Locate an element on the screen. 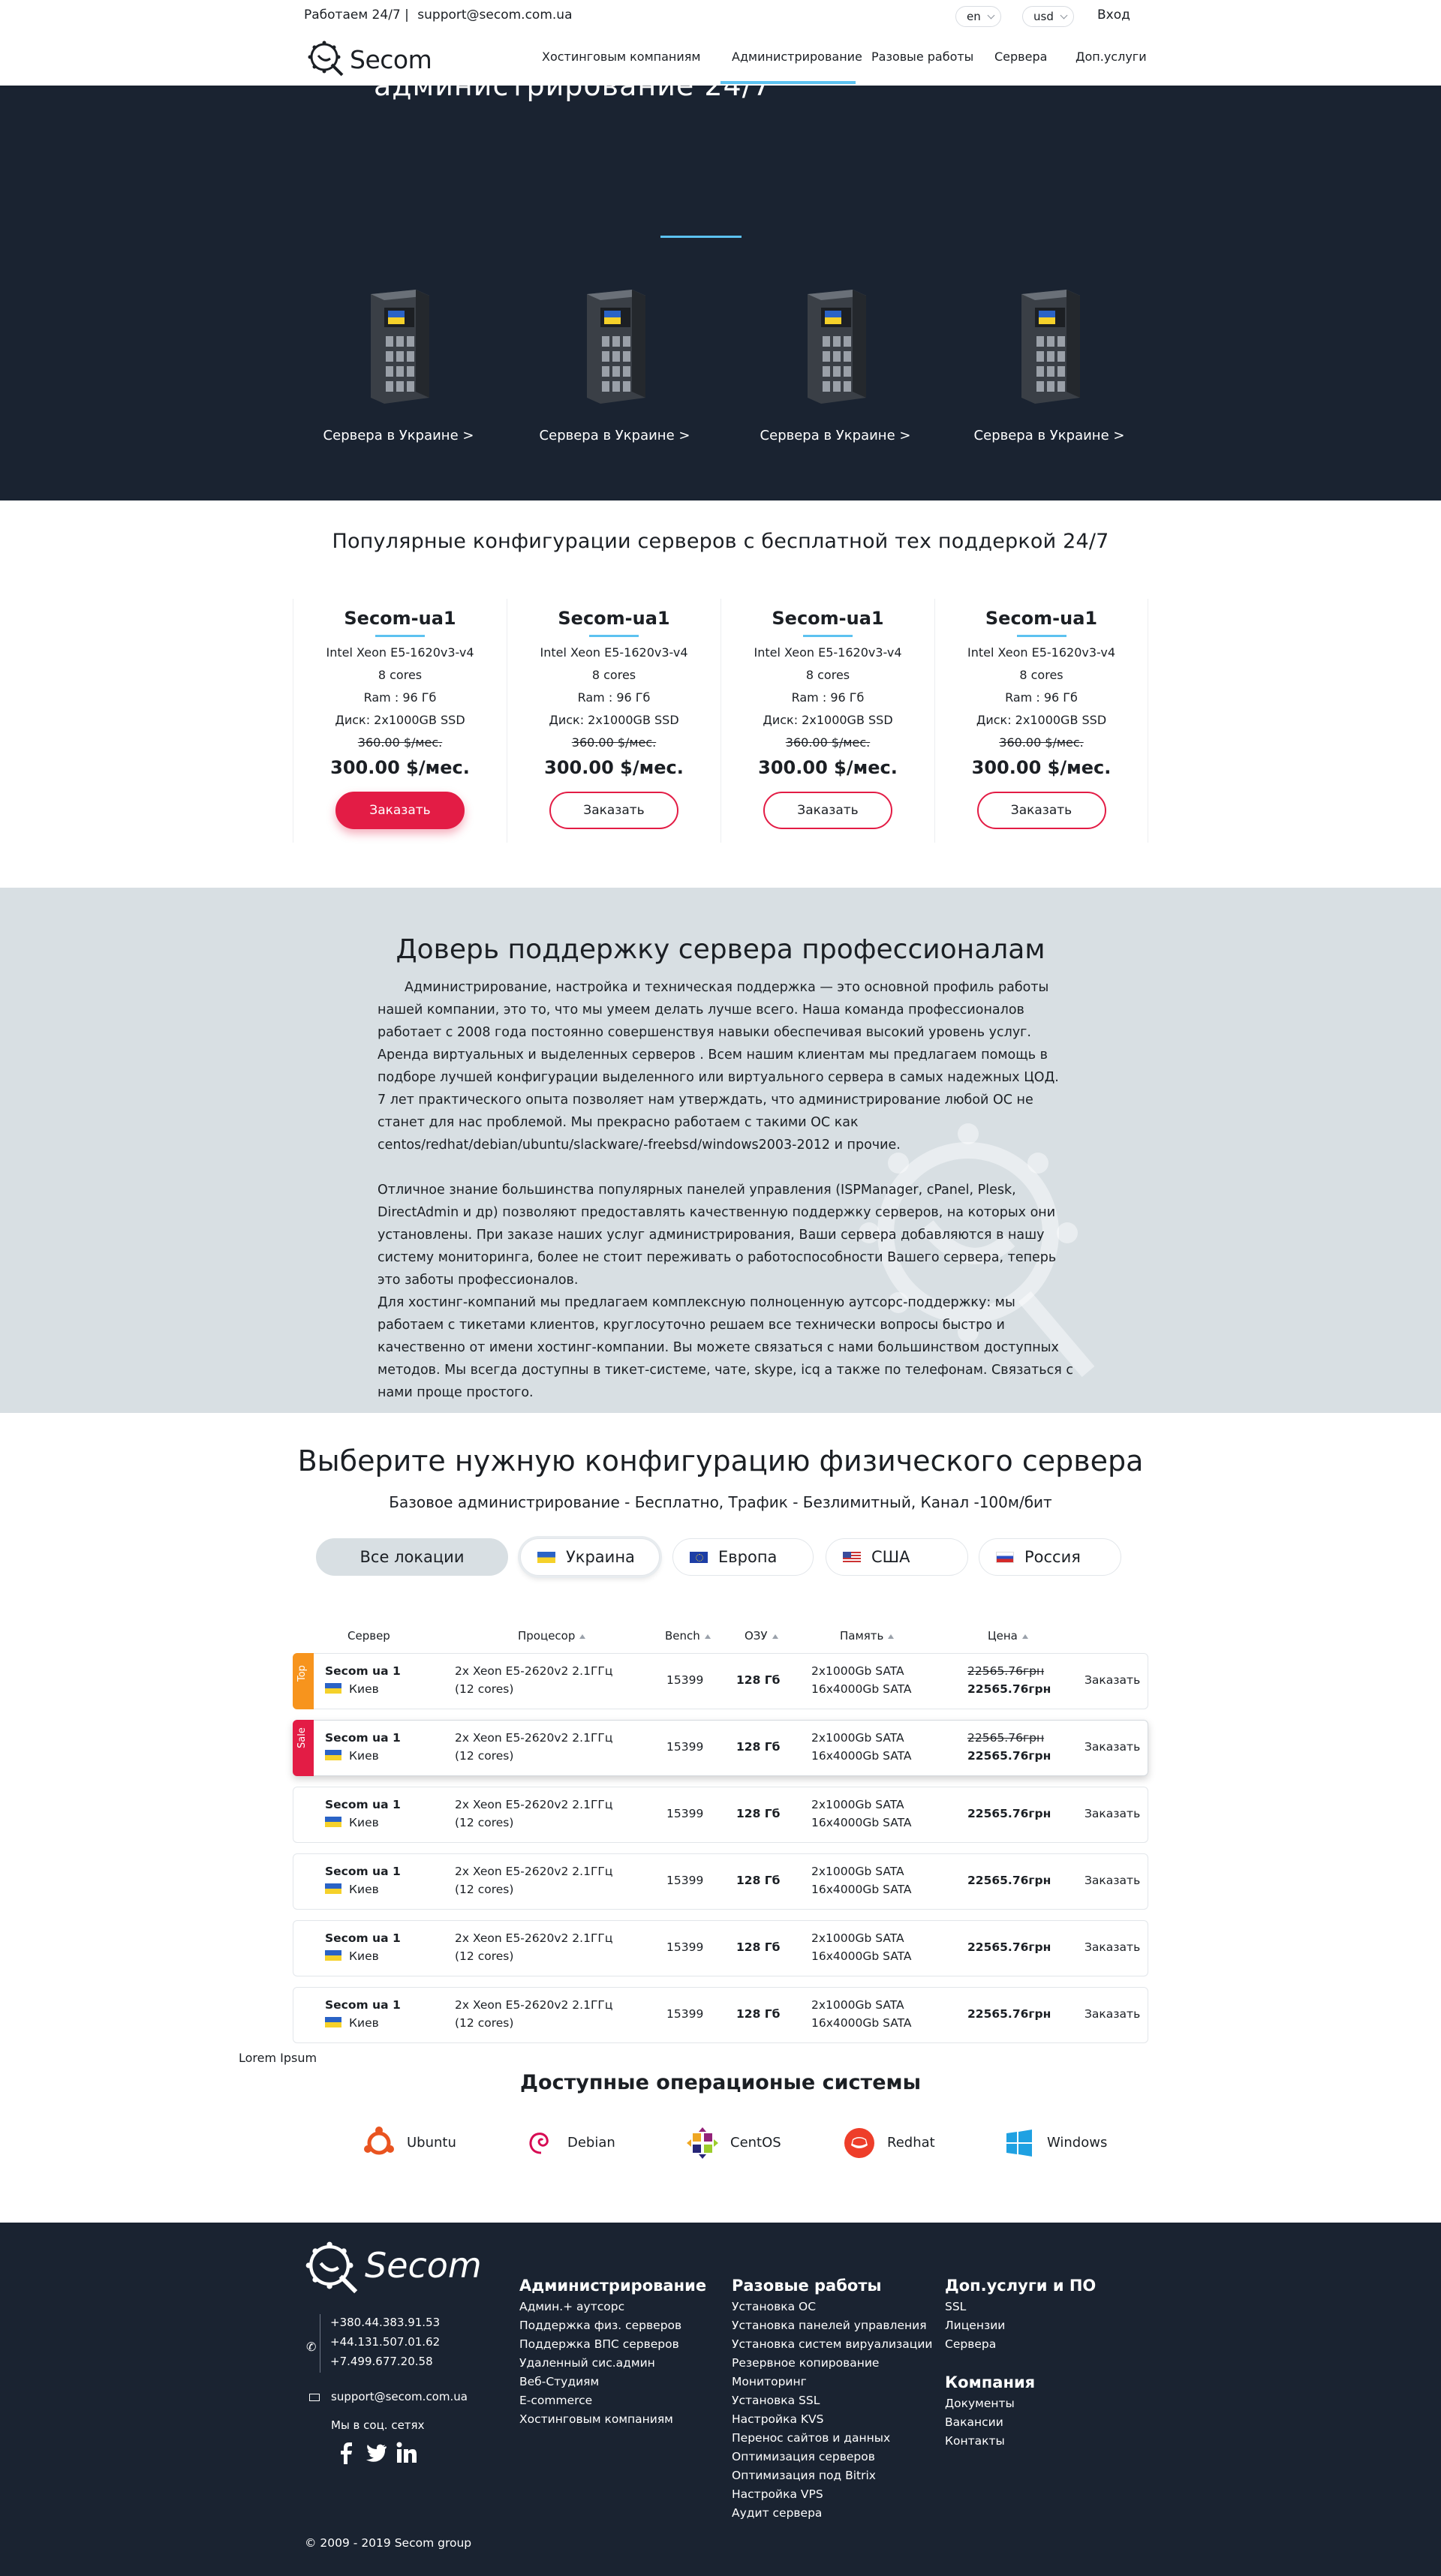  footer-link: Перенос сайтов и данных is located at coordinates (832, 2438).